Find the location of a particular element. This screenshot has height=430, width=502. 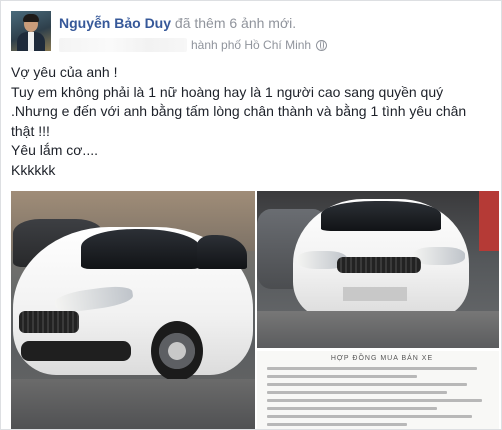

document-heading: HỢP ĐỒNG MUA BÁN XE is located at coordinates (382, 358).